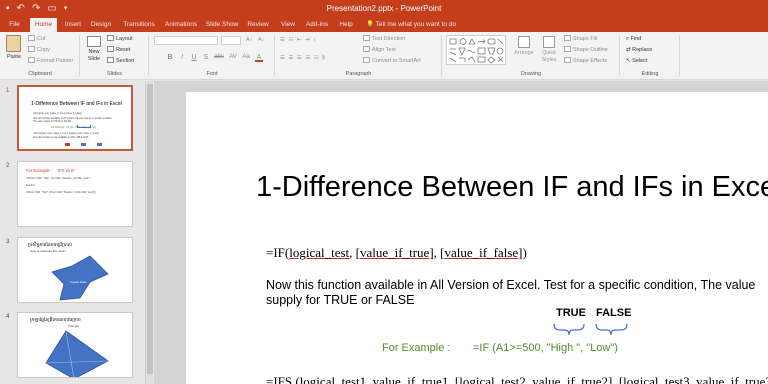 This screenshot has width=768, height=384. Describe the element at coordinates (186, 40) in the screenshot. I see `font-name-dropdown` at that location.